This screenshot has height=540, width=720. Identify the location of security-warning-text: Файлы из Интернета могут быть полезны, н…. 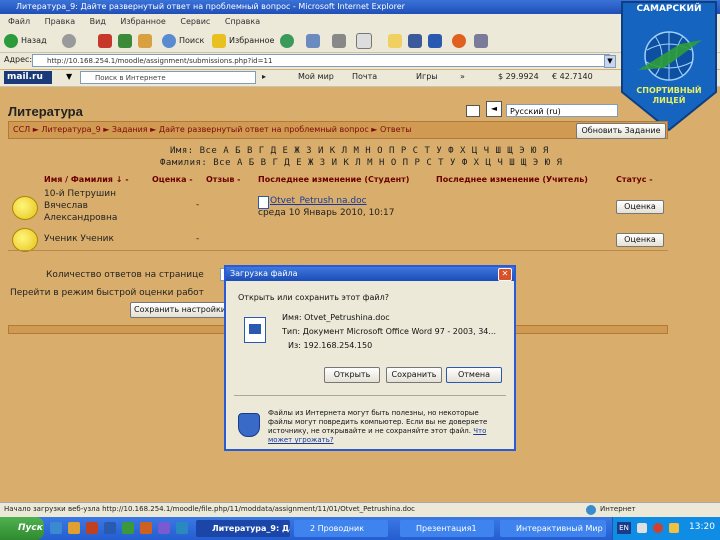
(378, 422).